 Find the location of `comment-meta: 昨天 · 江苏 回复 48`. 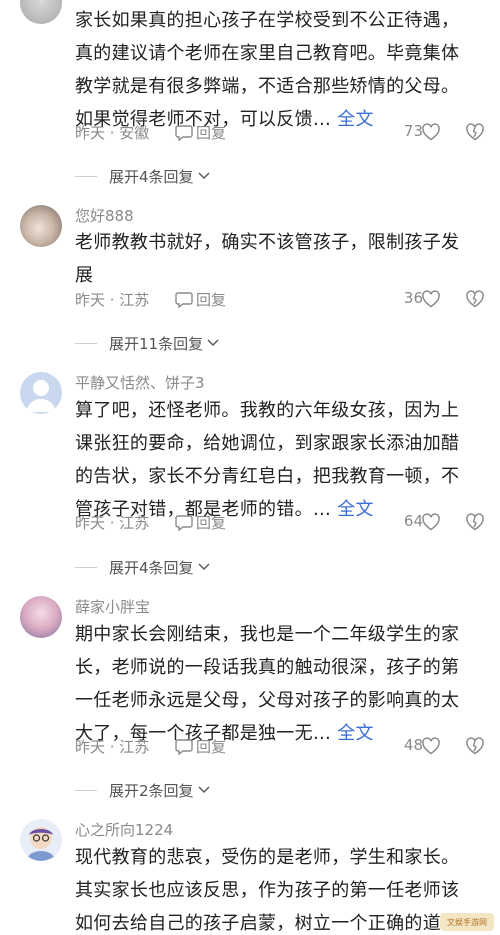

comment-meta: 昨天 · 江苏 回复 48 is located at coordinates (280, 747).